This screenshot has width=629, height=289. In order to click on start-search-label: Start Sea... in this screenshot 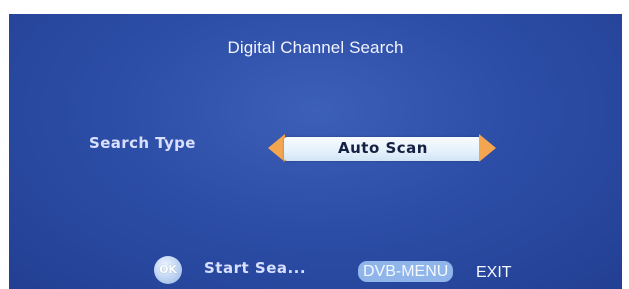, I will do `click(255, 268)`.